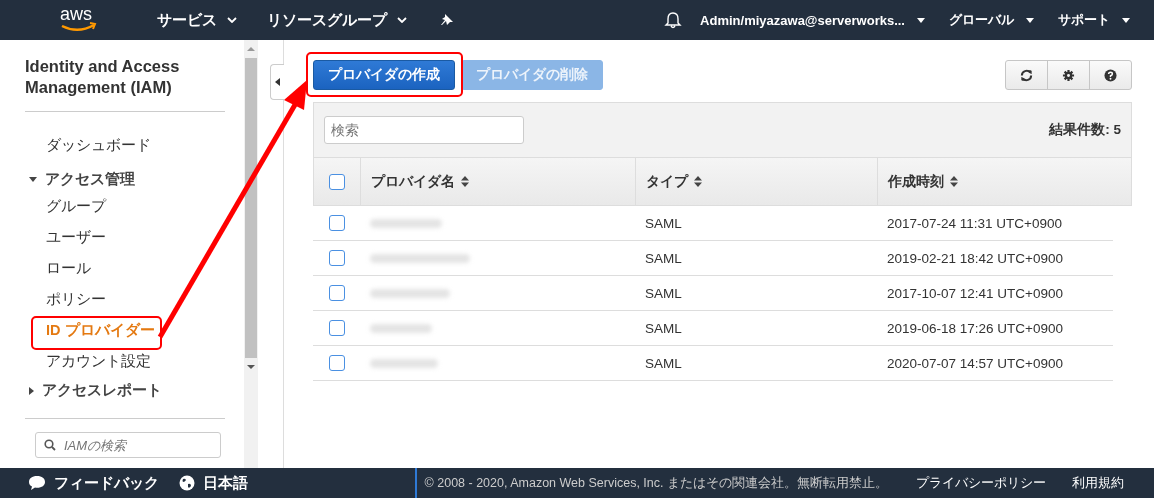  What do you see at coordinates (125, 206) in the screenshot?
I see `nav-item: グループ` at bounding box center [125, 206].